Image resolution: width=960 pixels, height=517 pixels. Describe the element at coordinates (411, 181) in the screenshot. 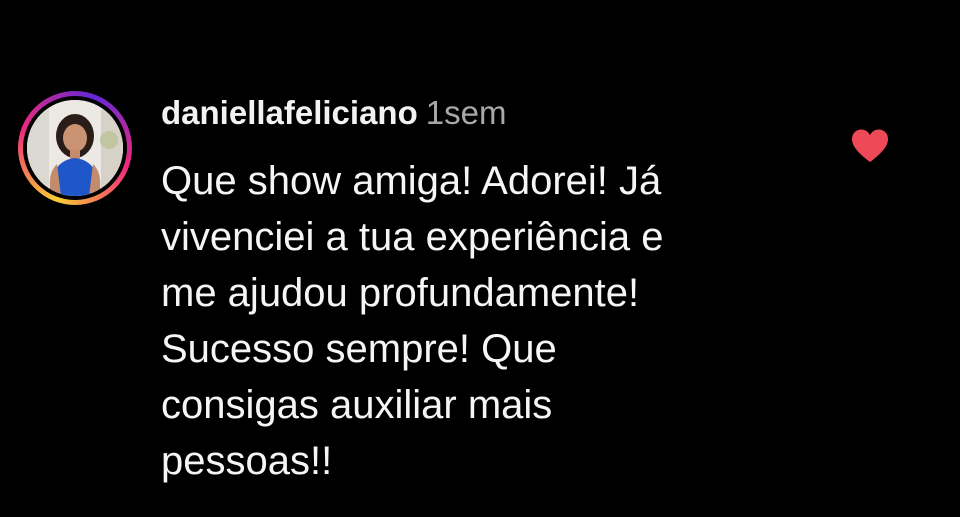

I see `comment-text-line: Que show amiga! Adorei! Já` at that location.